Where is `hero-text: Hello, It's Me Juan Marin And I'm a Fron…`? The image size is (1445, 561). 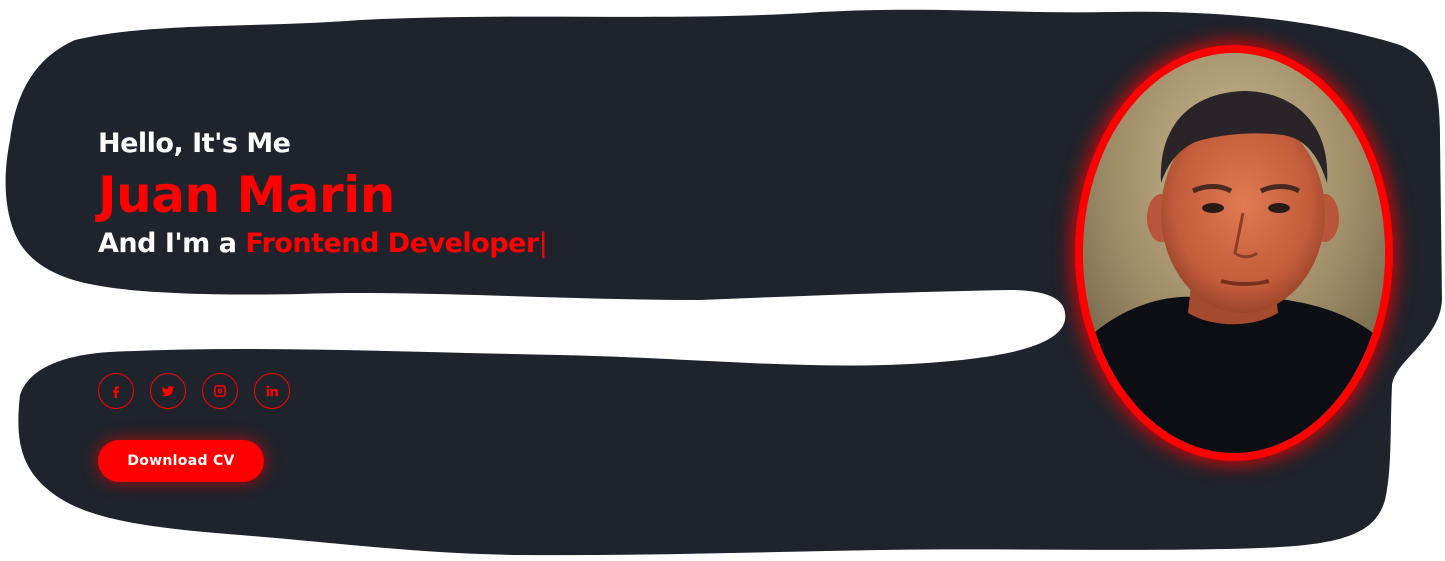 hero-text: Hello, It's Me Juan Marin And I'm a Fron… is located at coordinates (323, 194).